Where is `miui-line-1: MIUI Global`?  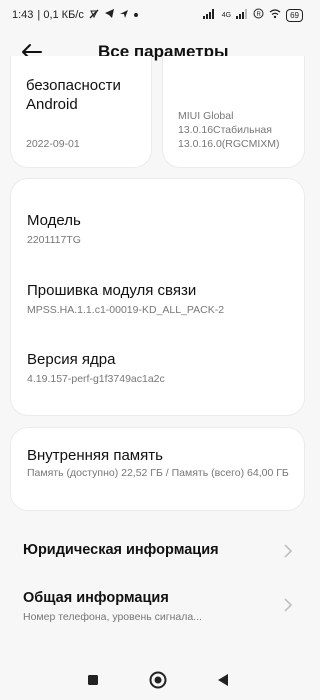
miui-line-1: MIUI Global is located at coordinates (206, 116).